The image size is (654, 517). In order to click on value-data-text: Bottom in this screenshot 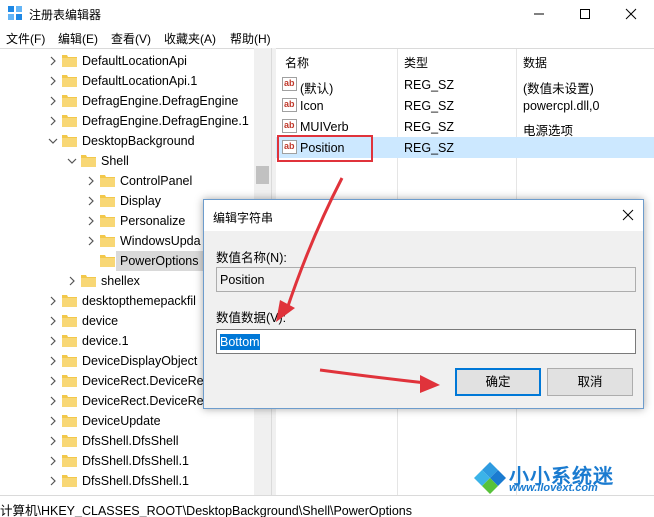, I will do `click(240, 342)`.